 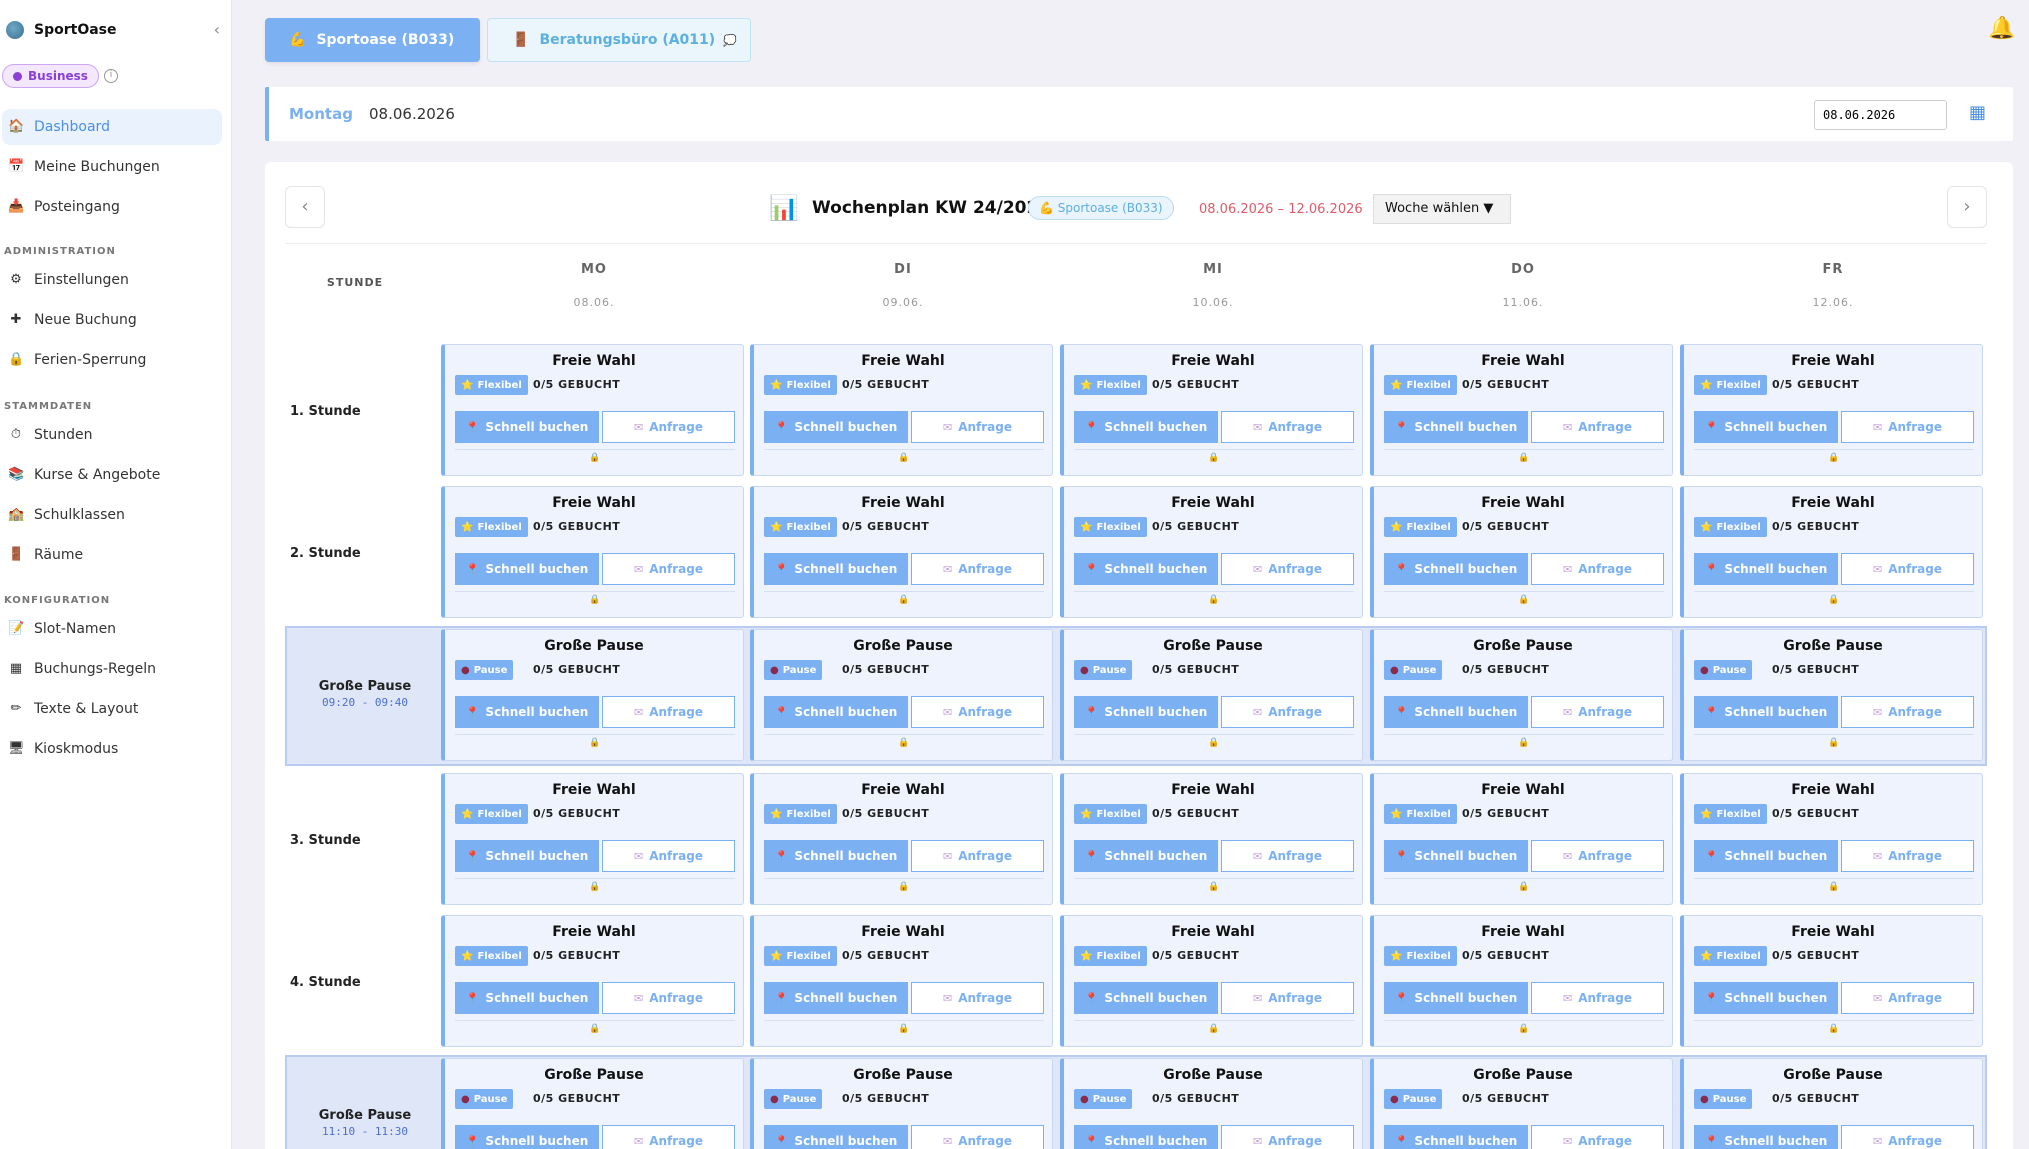 What do you see at coordinates (2001, 28) in the screenshot?
I see `bell-icon: 🔔` at bounding box center [2001, 28].